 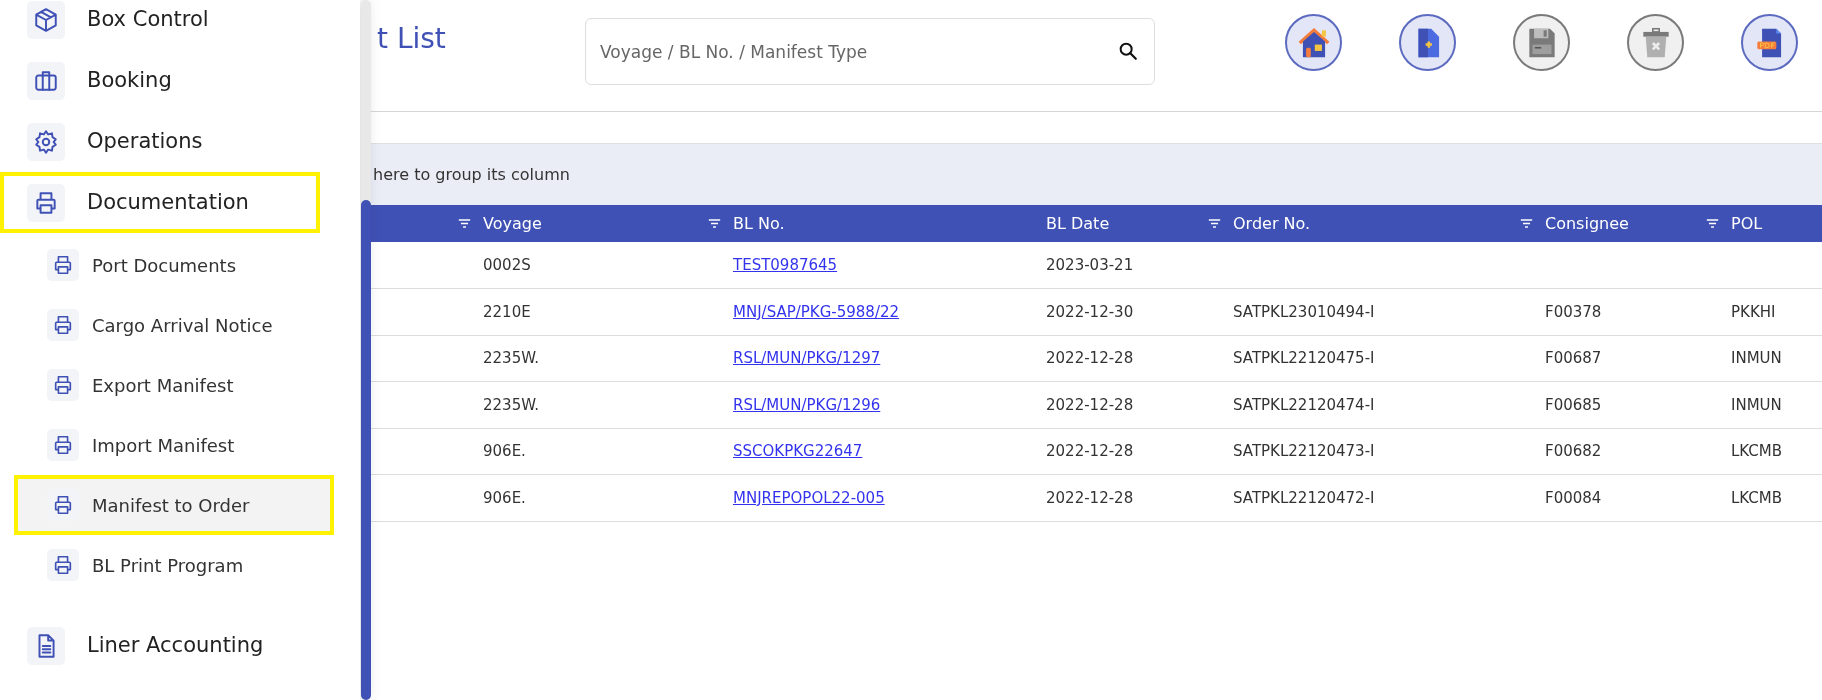 I want to click on sidebar-item: Documentation, so click(x=160, y=202).